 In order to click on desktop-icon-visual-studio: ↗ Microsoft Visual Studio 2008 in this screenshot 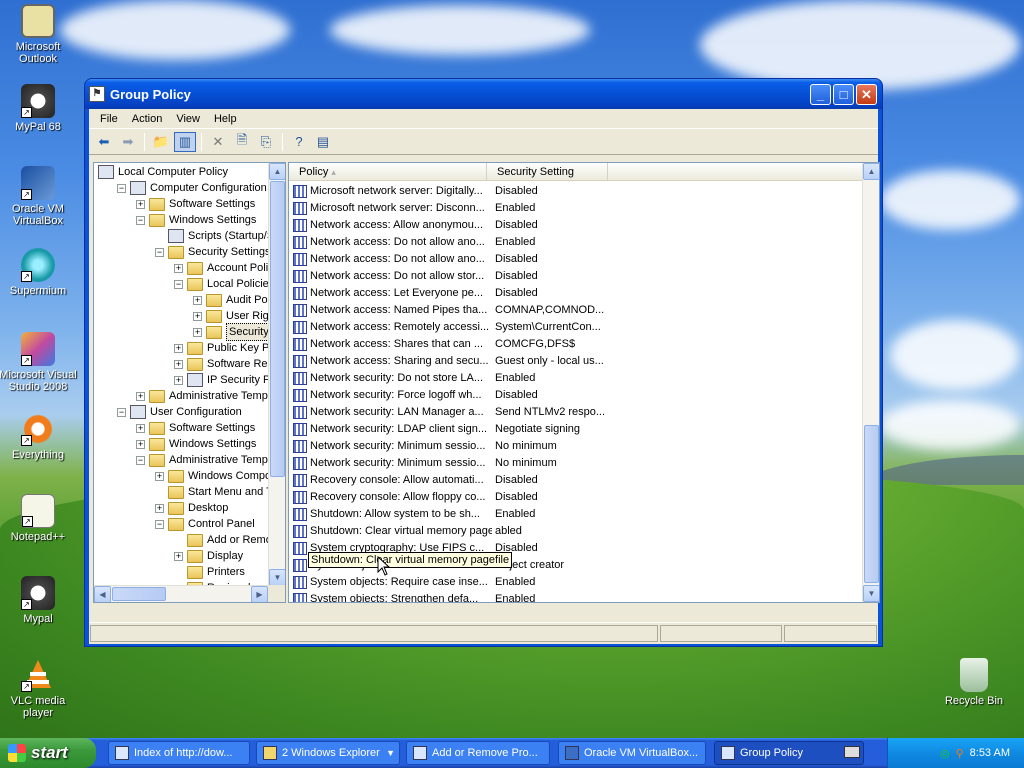, I will do `click(39, 362)`.